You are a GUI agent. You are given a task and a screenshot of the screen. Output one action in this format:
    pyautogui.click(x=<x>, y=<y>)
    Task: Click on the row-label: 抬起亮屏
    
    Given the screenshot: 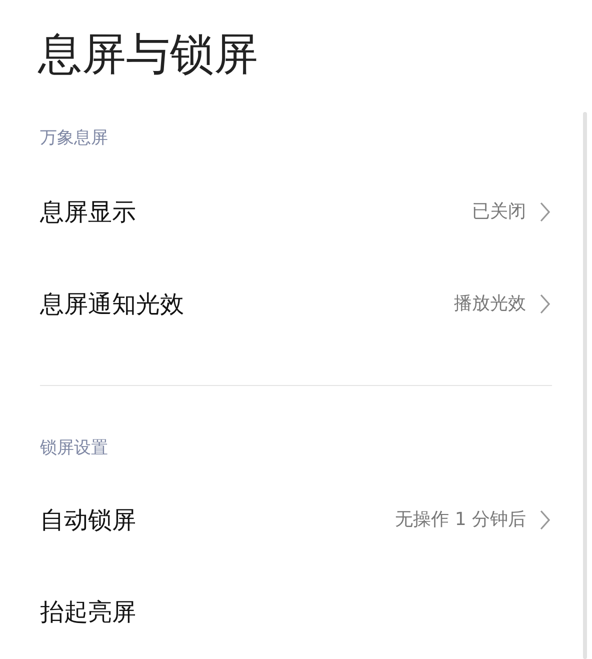 What is the action you would take?
    pyautogui.click(x=88, y=612)
    